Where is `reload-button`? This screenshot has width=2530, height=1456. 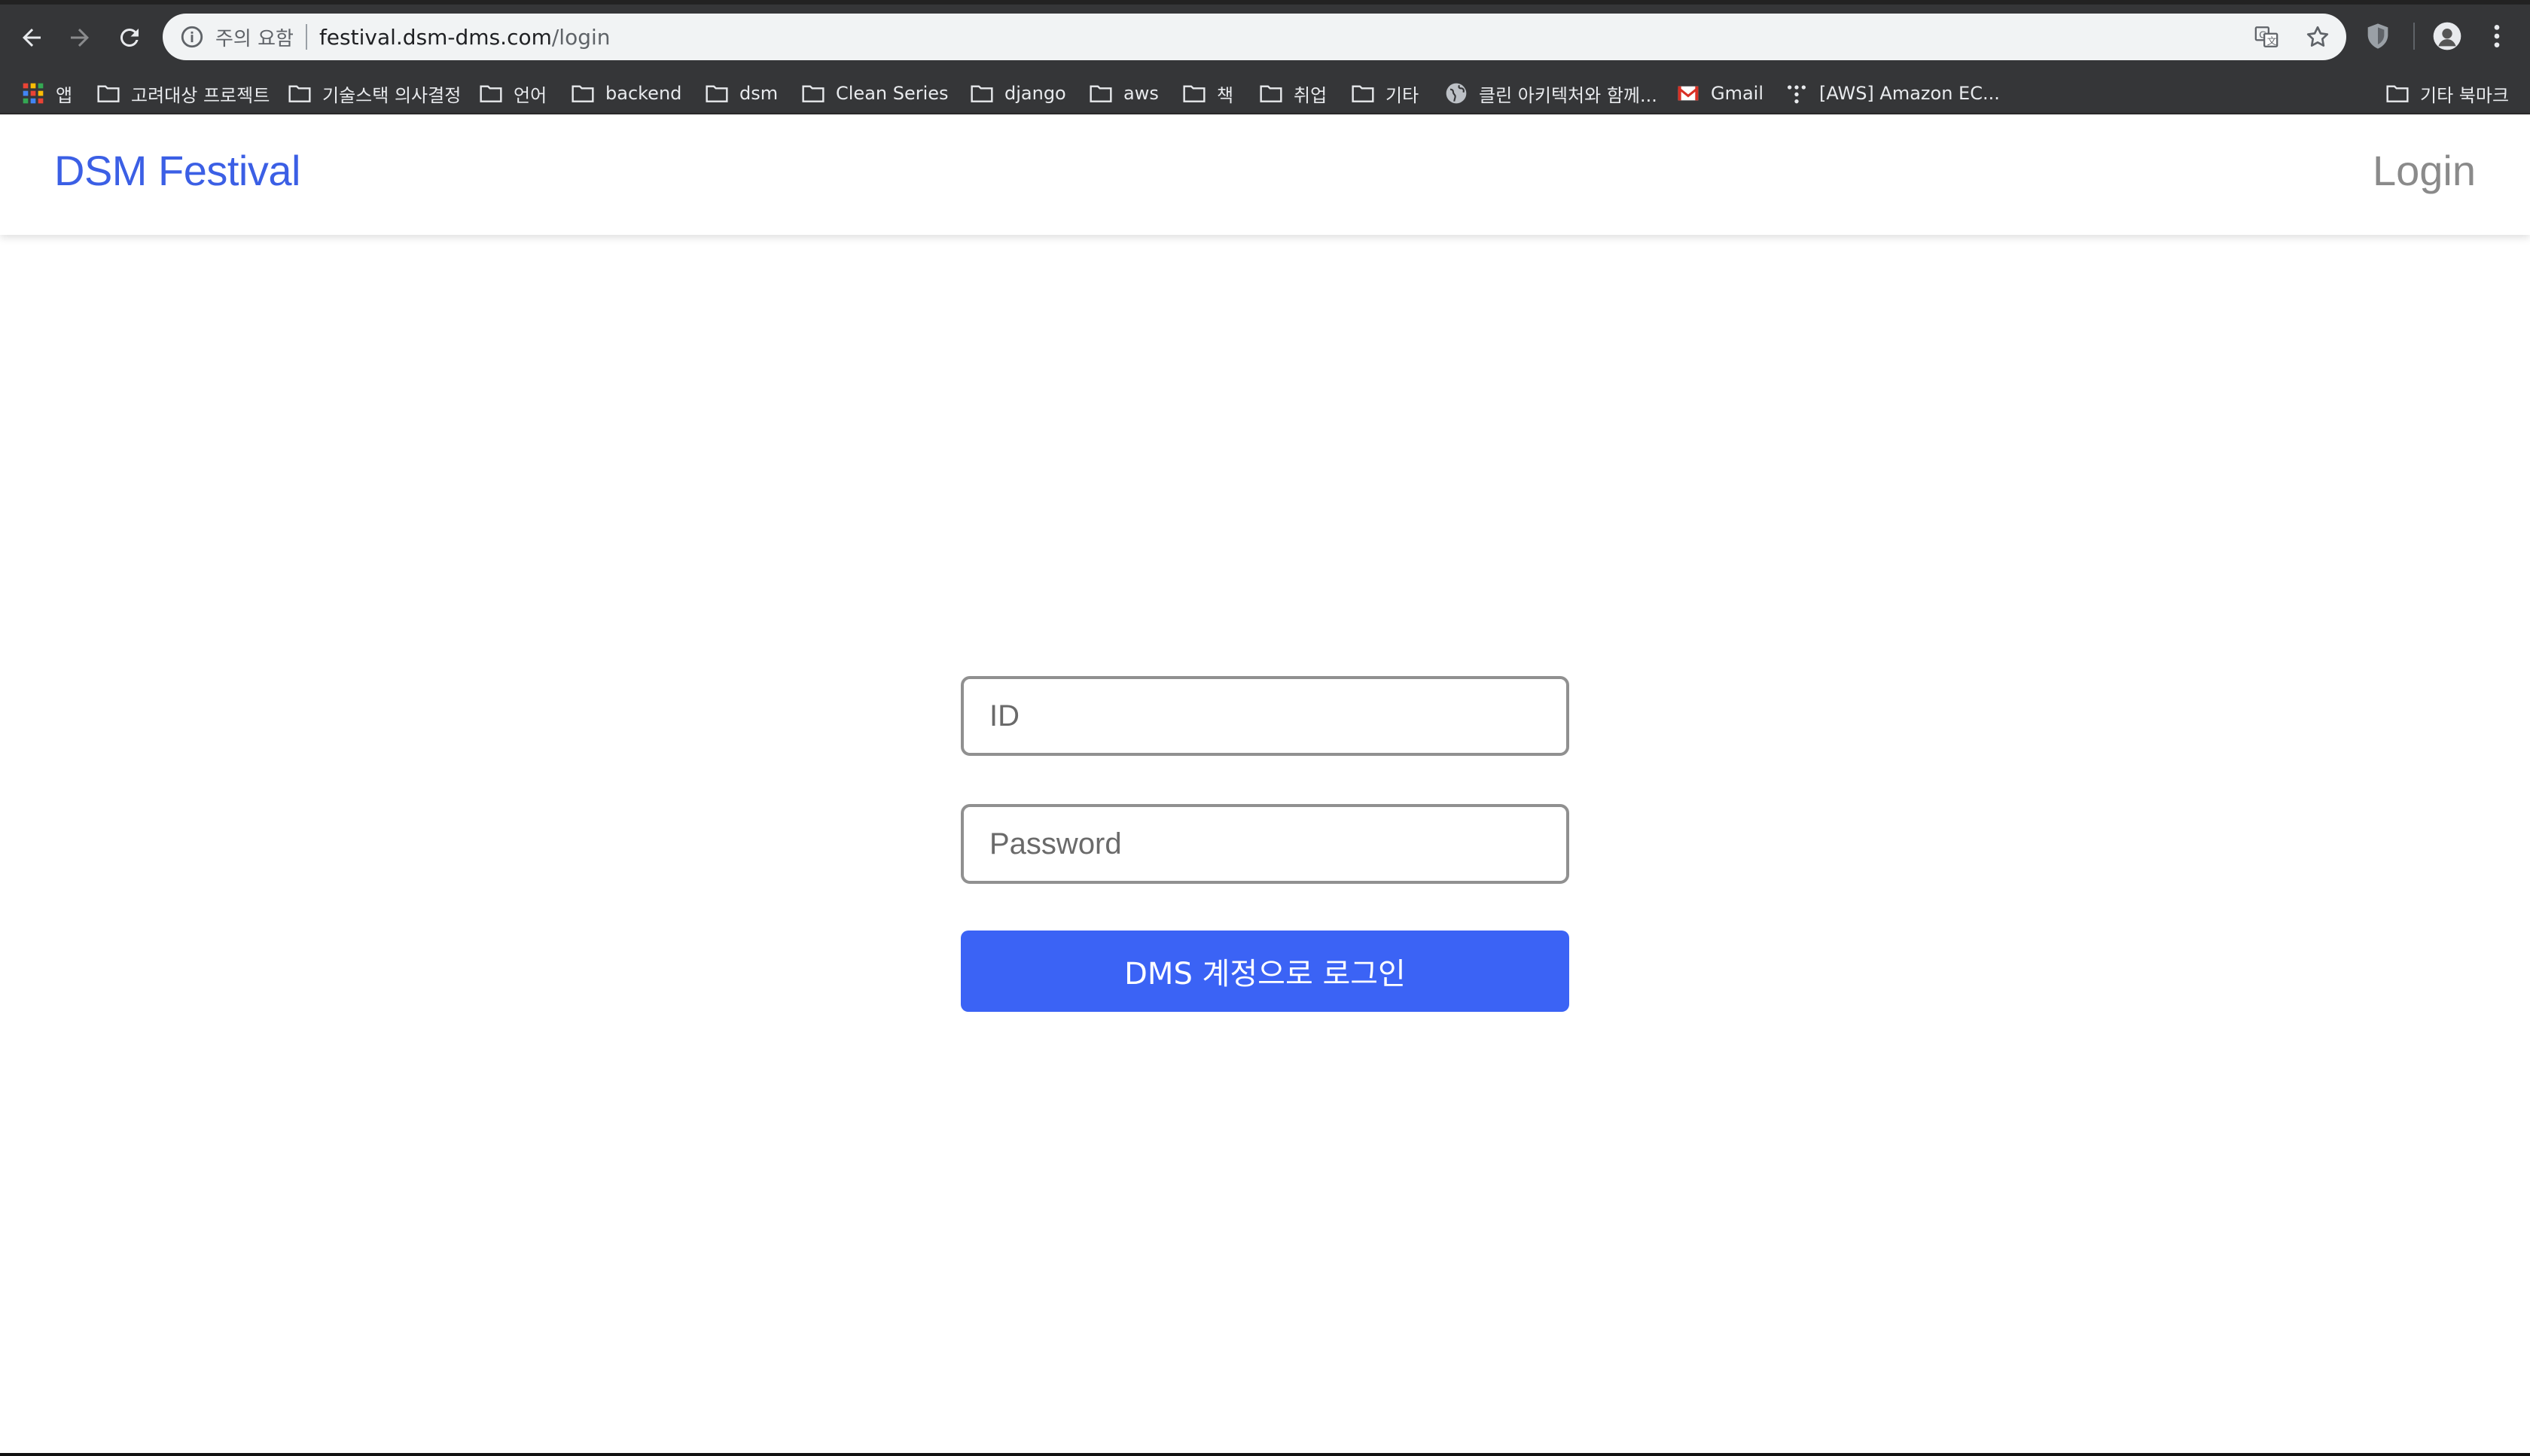
reload-button is located at coordinates (130, 38).